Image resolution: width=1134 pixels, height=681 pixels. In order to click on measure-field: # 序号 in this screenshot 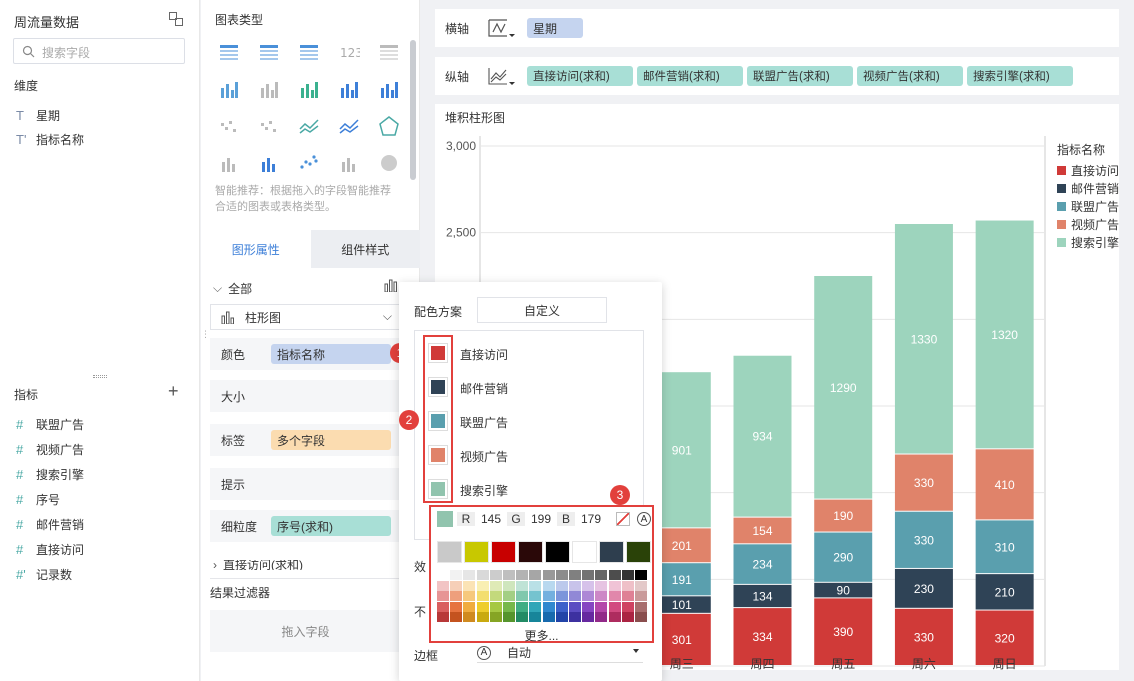, I will do `click(38, 499)`.